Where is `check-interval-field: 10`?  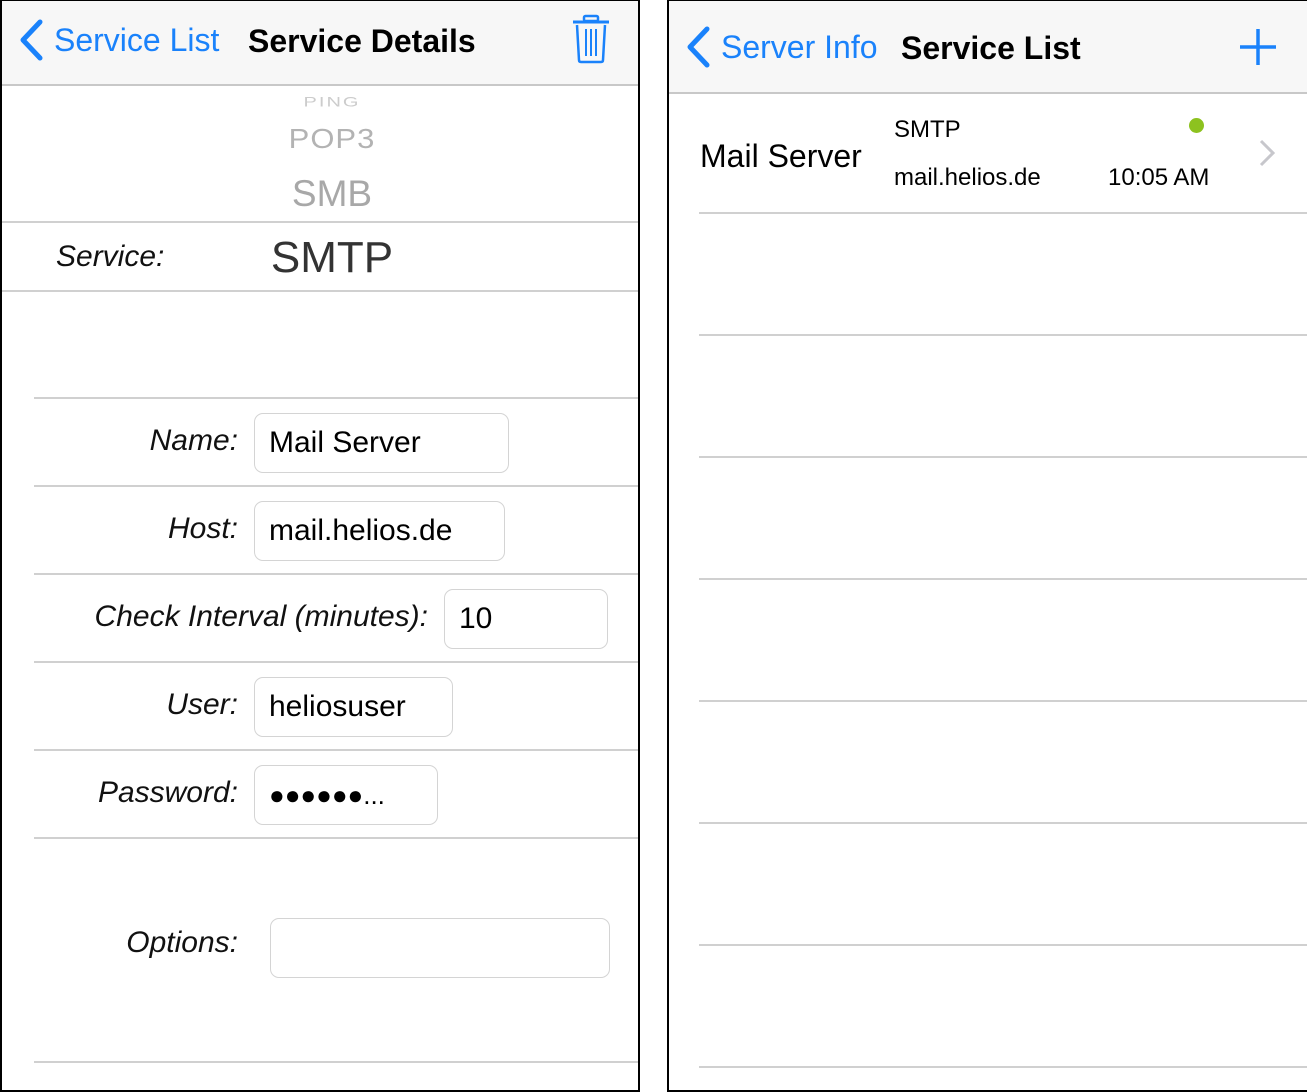
check-interval-field: 10 is located at coordinates (526, 619).